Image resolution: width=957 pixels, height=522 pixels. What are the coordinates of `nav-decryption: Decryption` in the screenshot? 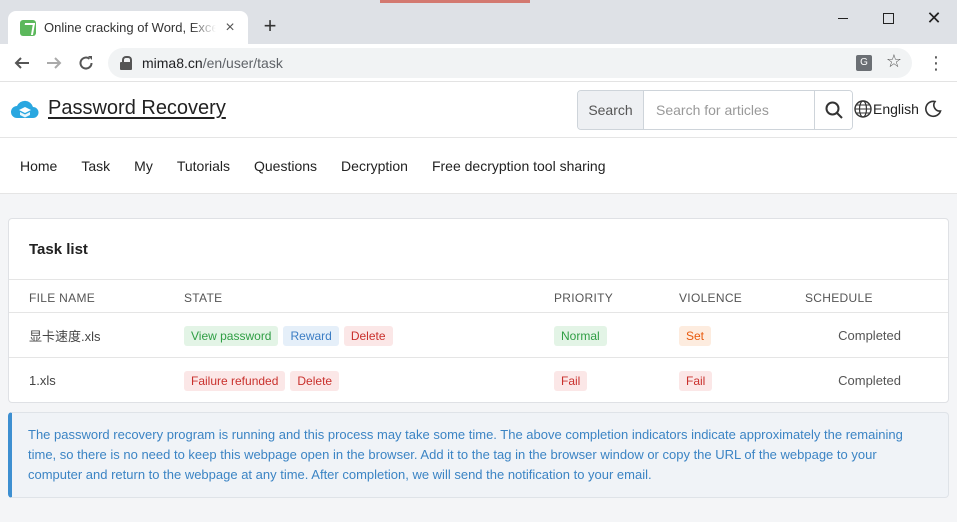 It's located at (374, 166).